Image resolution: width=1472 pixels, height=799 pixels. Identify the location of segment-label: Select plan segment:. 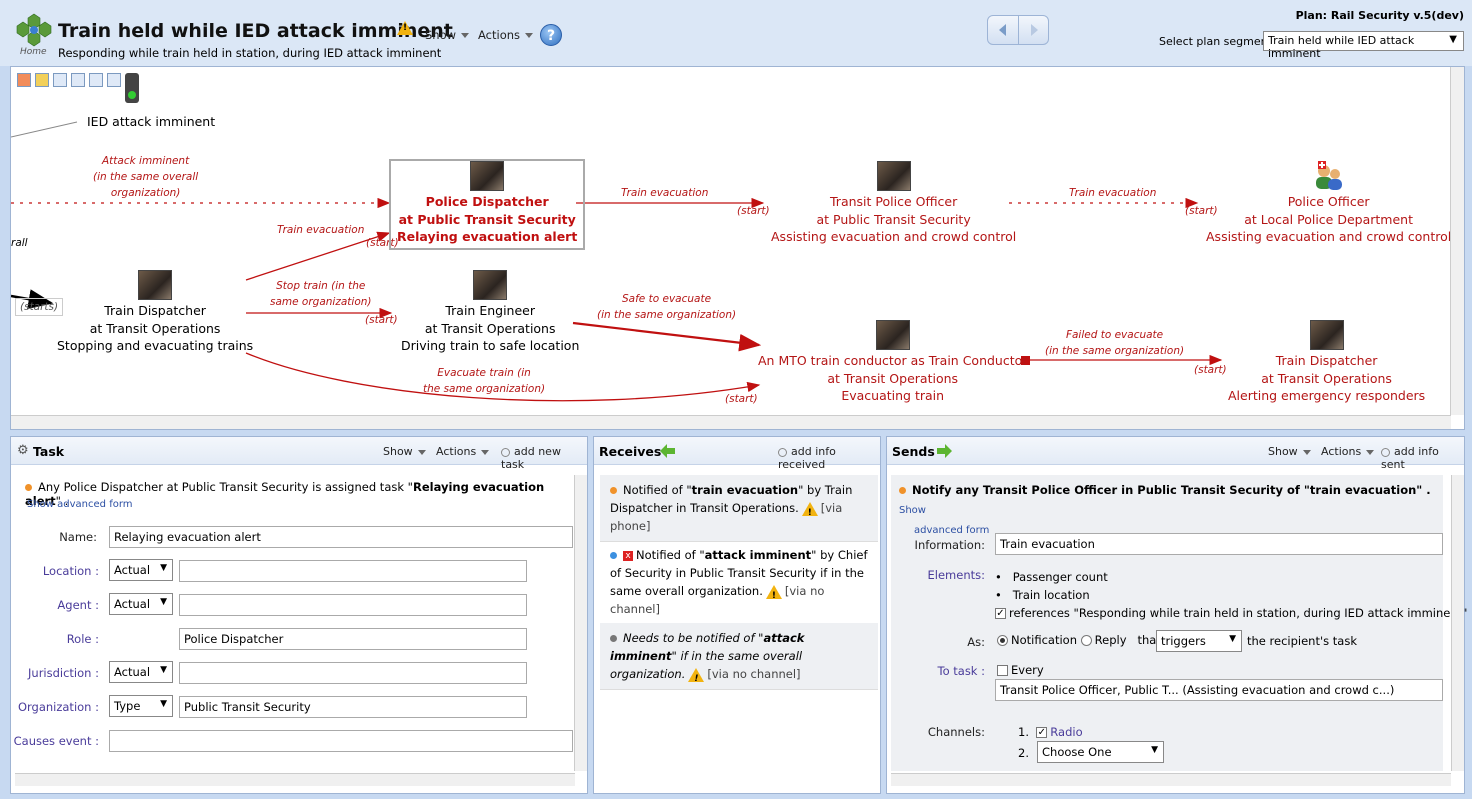
(1217, 41).